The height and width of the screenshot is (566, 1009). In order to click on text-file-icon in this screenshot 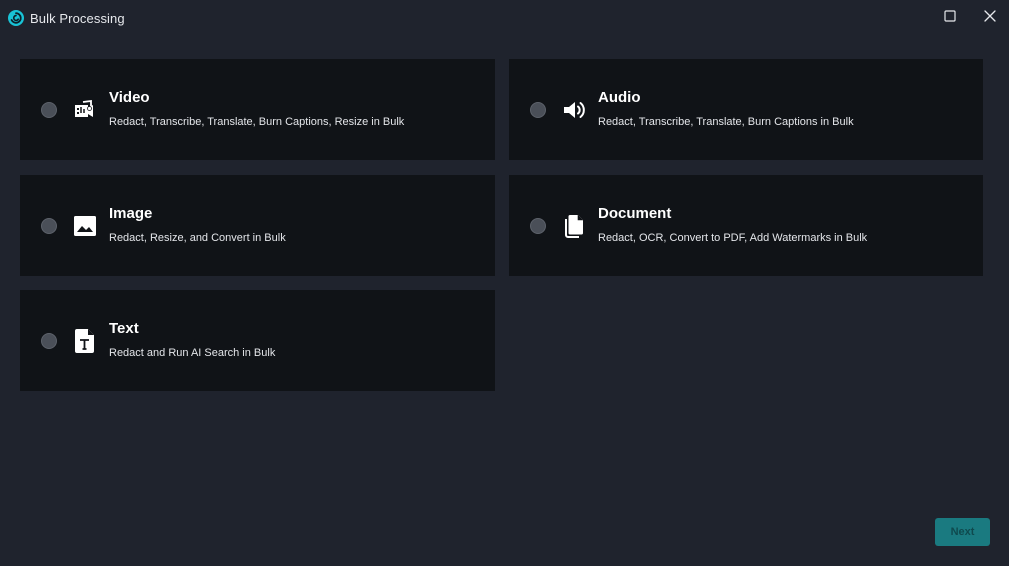, I will do `click(85, 341)`.